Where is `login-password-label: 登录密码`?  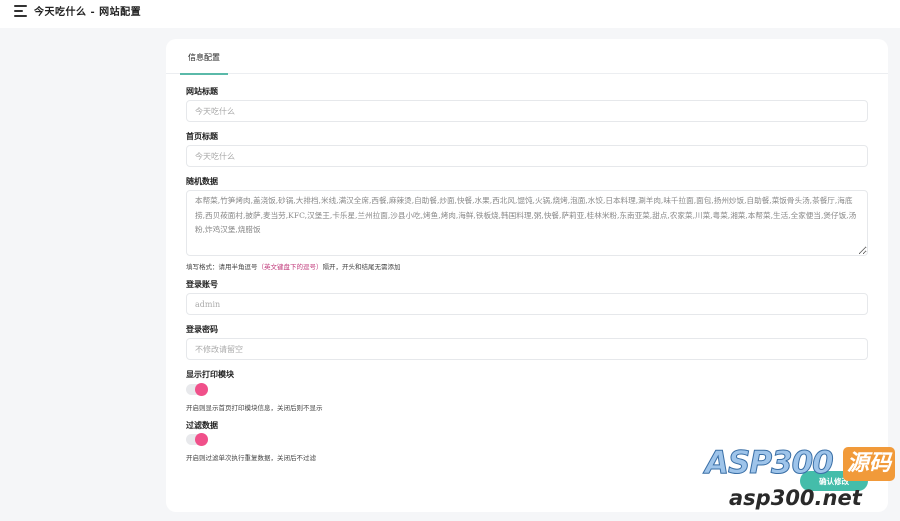
login-password-label: 登录密码 is located at coordinates (202, 329).